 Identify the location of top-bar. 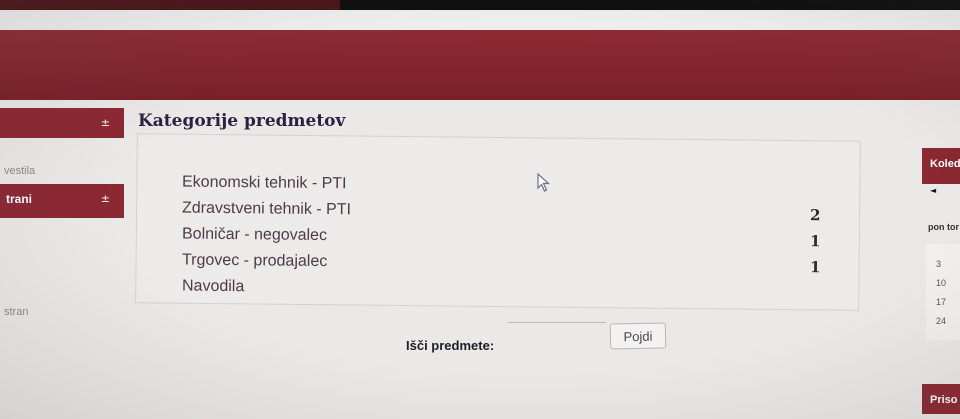
(480, 20).